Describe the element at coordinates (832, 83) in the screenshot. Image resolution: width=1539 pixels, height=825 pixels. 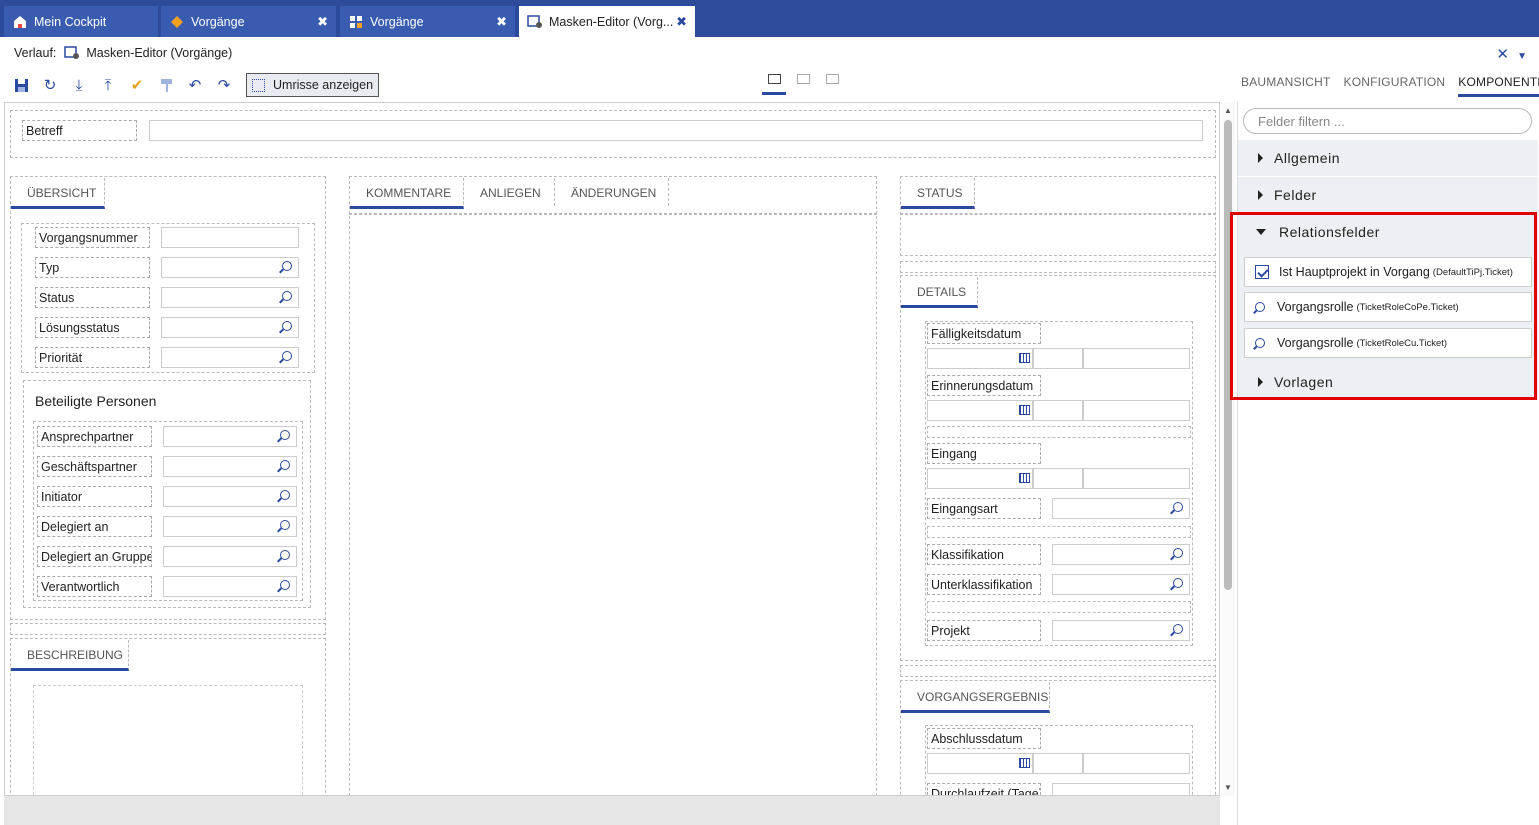
I see `tablet-icon` at that location.